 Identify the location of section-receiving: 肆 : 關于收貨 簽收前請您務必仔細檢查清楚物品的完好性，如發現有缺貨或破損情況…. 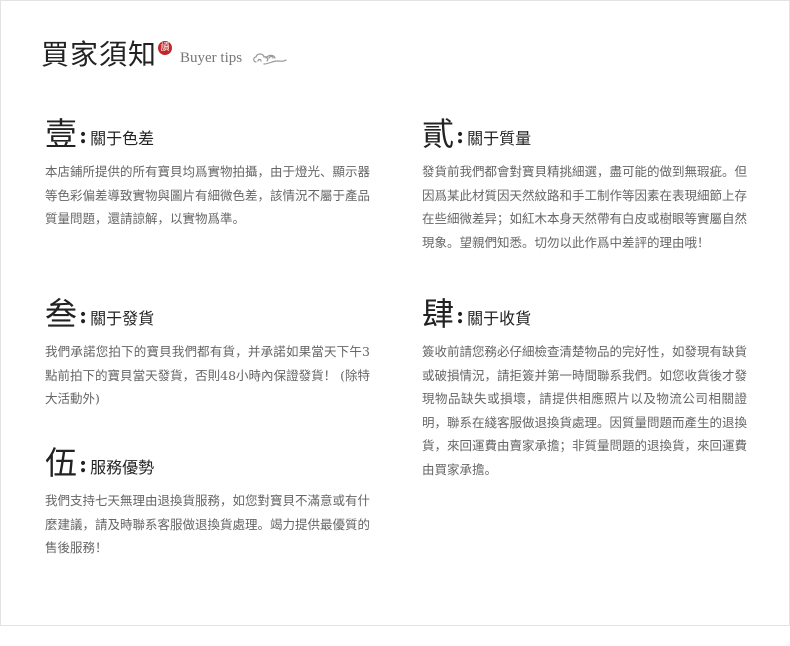
(584, 388).